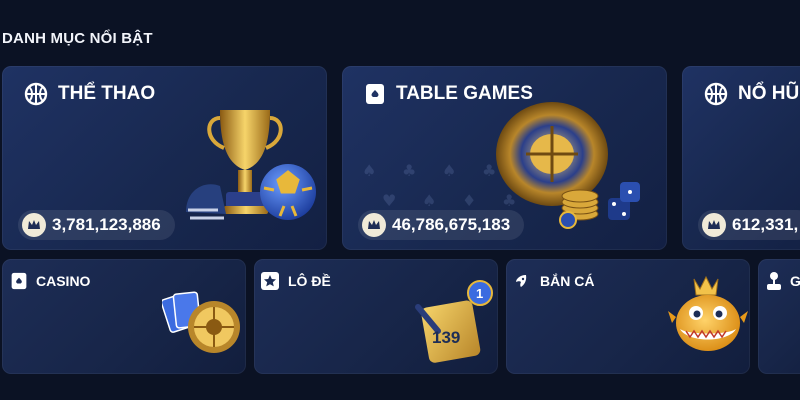 The image size is (800, 400). I want to click on jackpot-counter: 612,331,, so click(749, 225).